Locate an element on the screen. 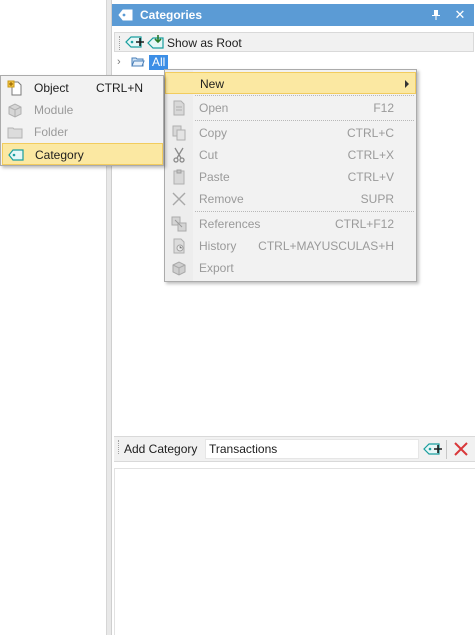 The height and width of the screenshot is (635, 475). show-as-root-label: Show as Root is located at coordinates (204, 43).